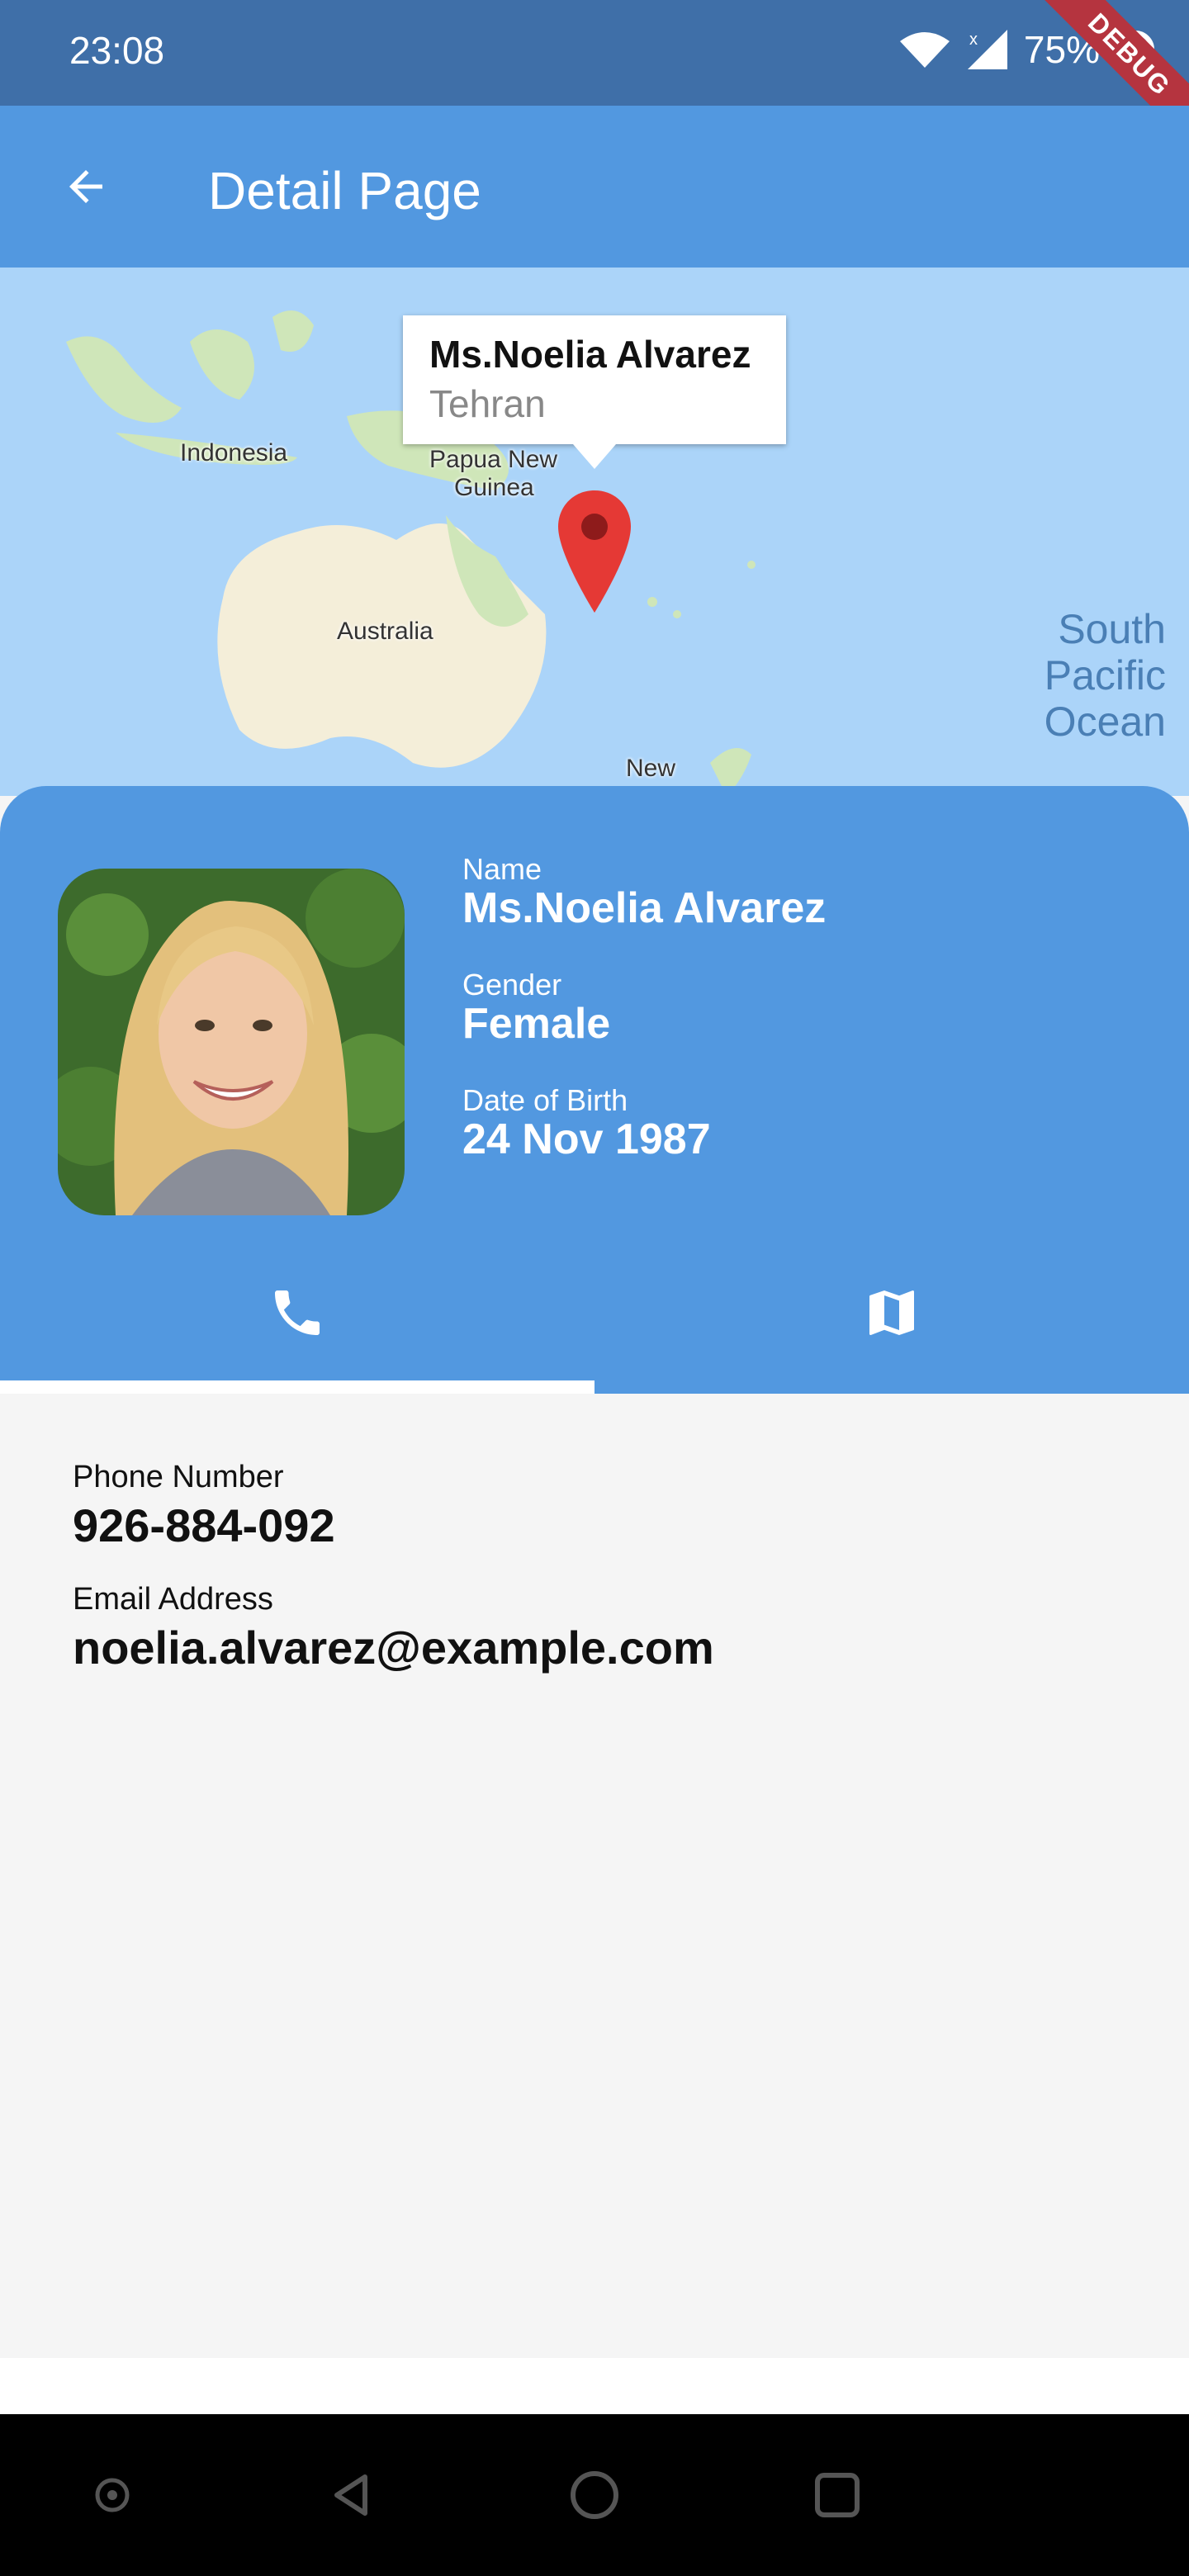  Describe the element at coordinates (385, 631) in the screenshot. I see `map-label-australia: Australia` at that location.